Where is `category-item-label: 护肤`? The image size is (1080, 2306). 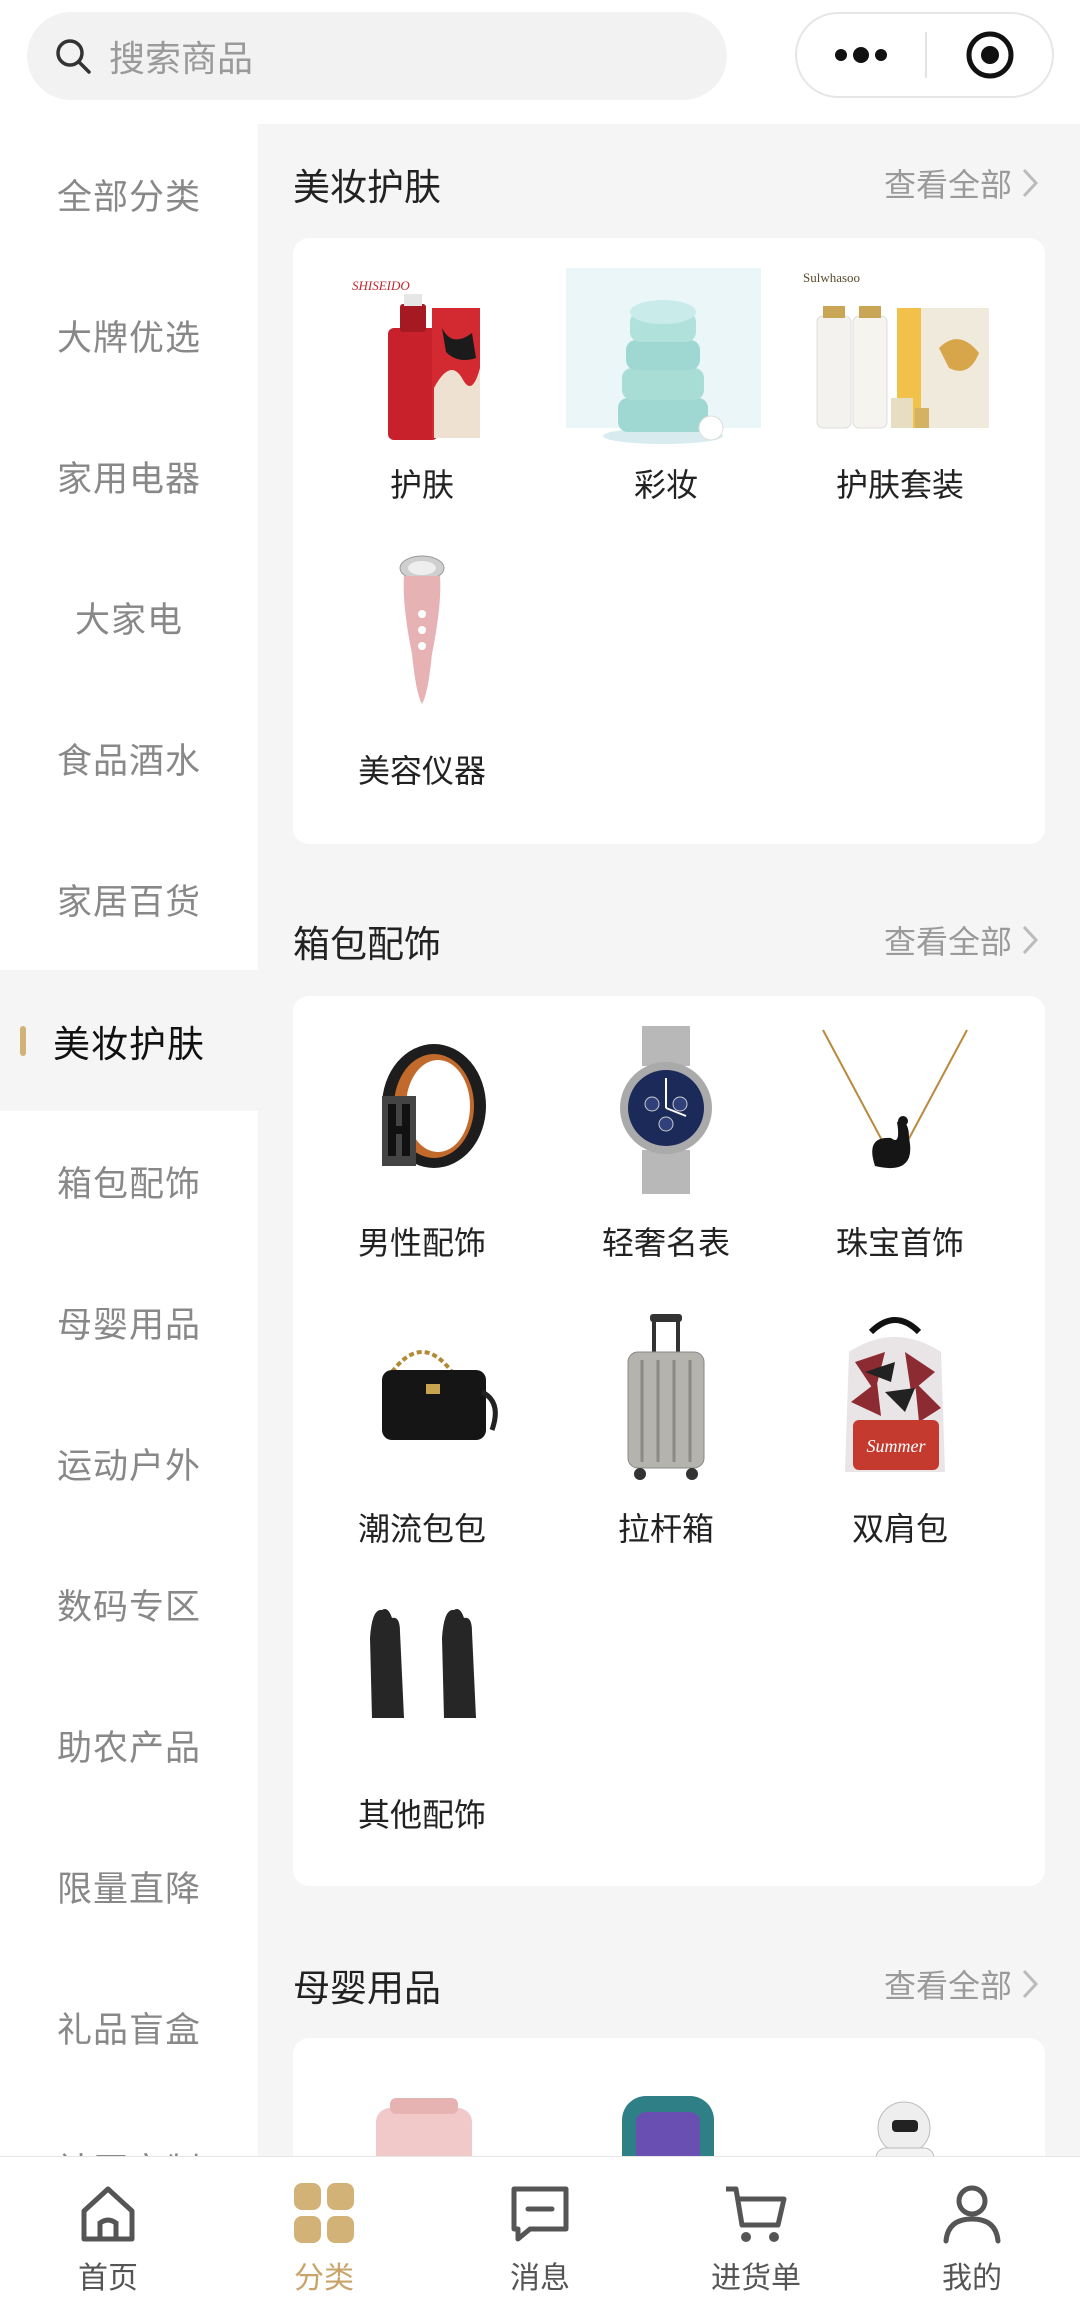 category-item-label: 护肤 is located at coordinates (421, 485).